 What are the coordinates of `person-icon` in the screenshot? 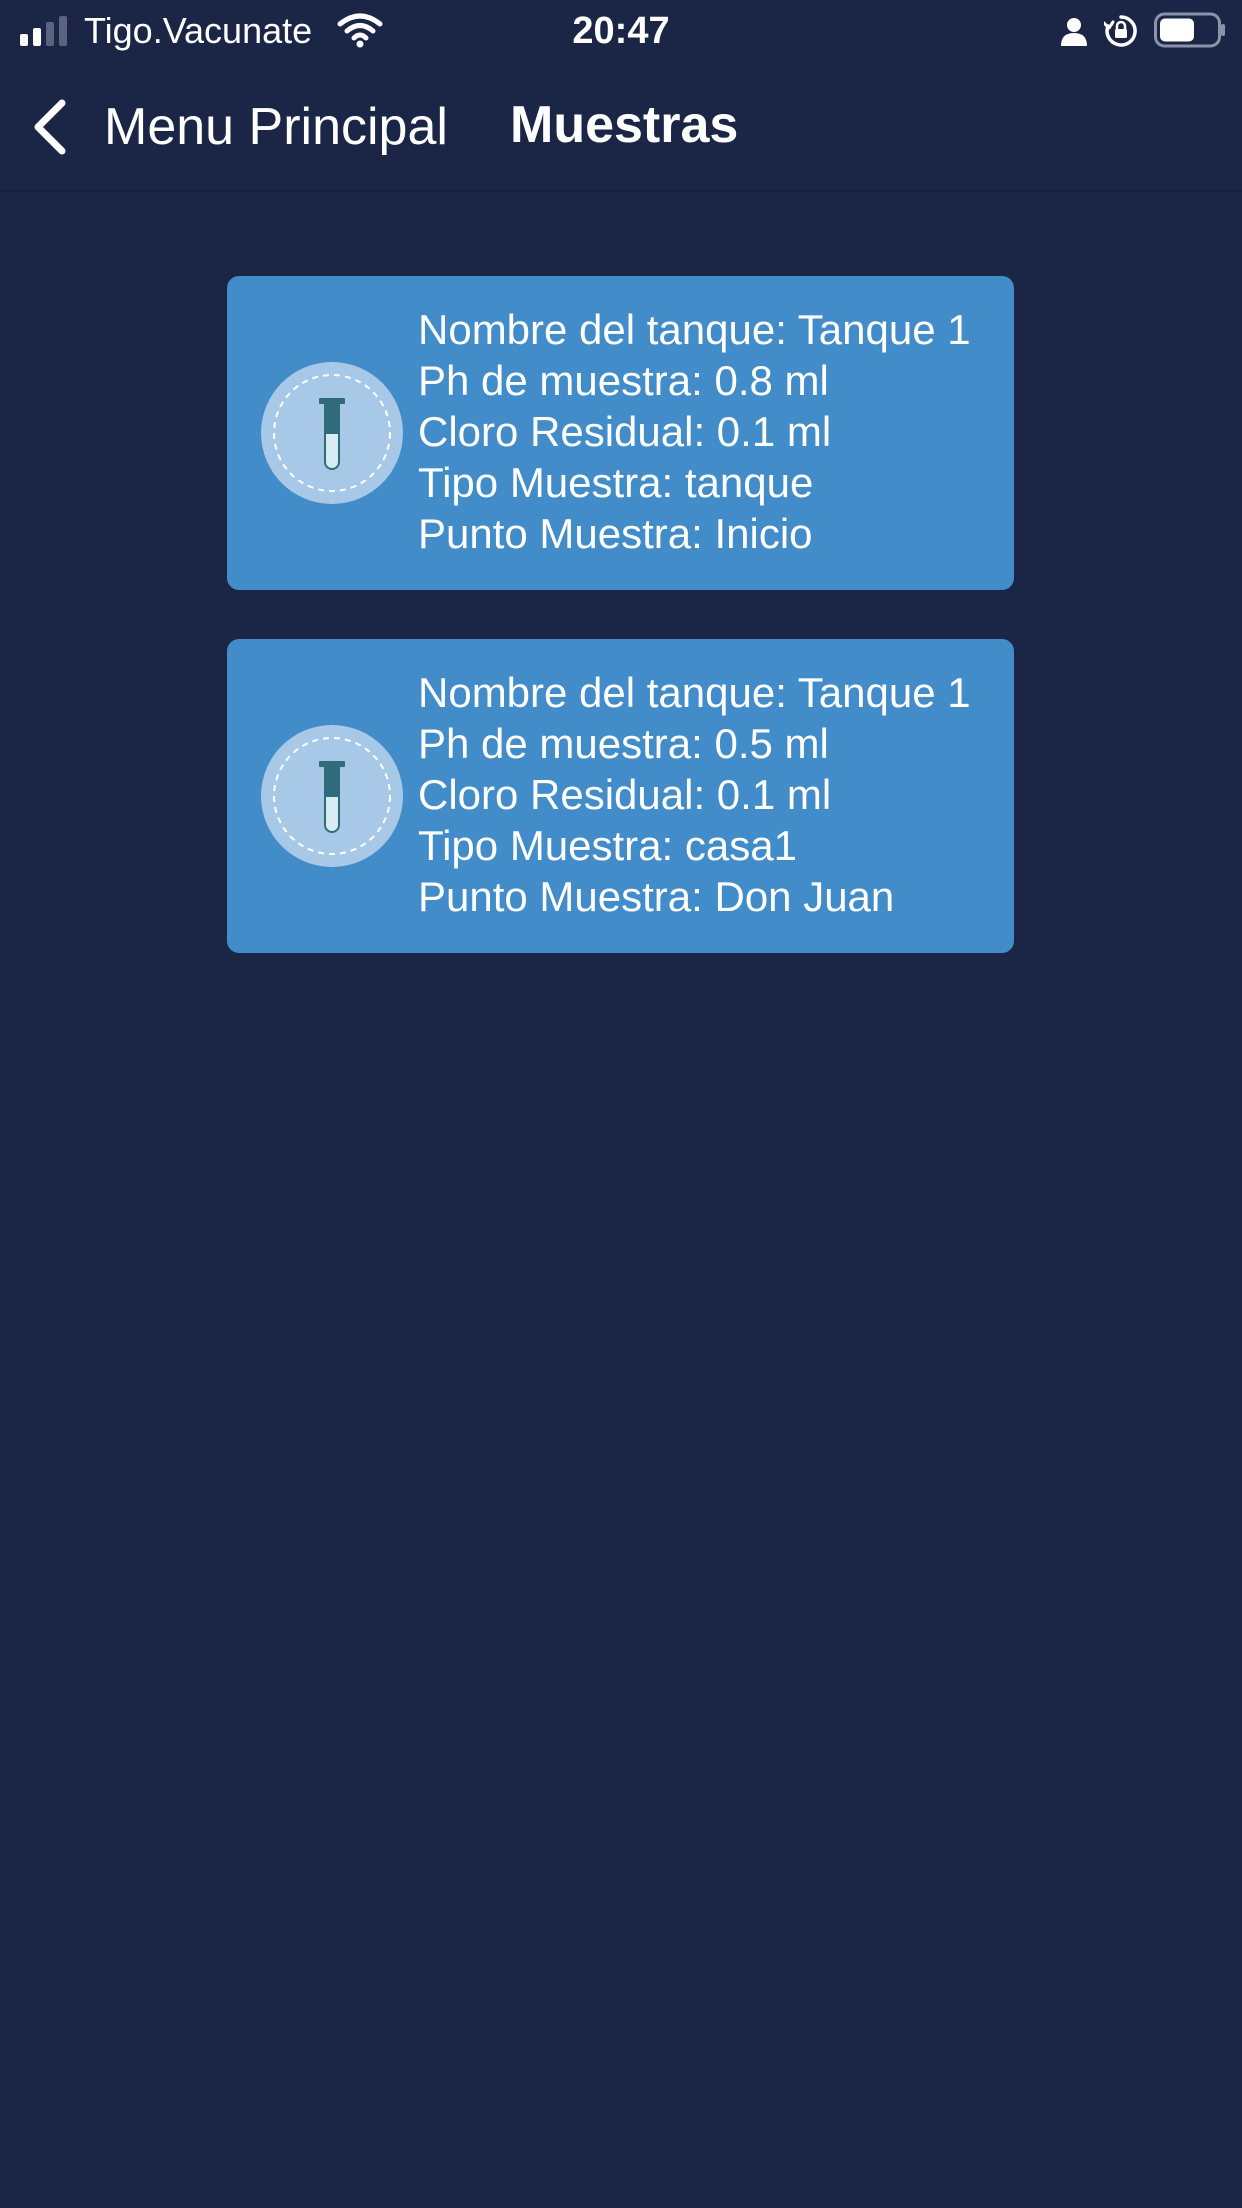 It's located at (1074, 32).